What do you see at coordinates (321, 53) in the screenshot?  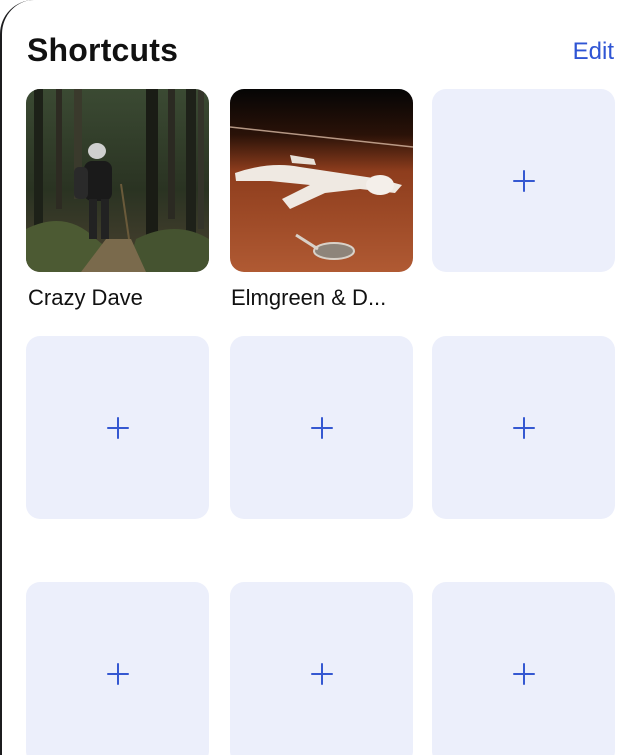 I see `header: Shortcuts Edit` at bounding box center [321, 53].